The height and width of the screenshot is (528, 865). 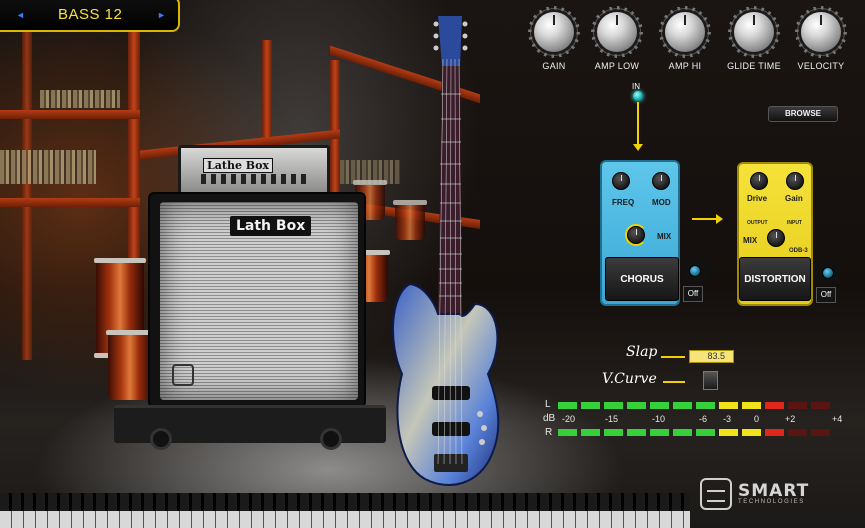 I want to click on meter-scale-tick: -15, so click(x=612, y=419).